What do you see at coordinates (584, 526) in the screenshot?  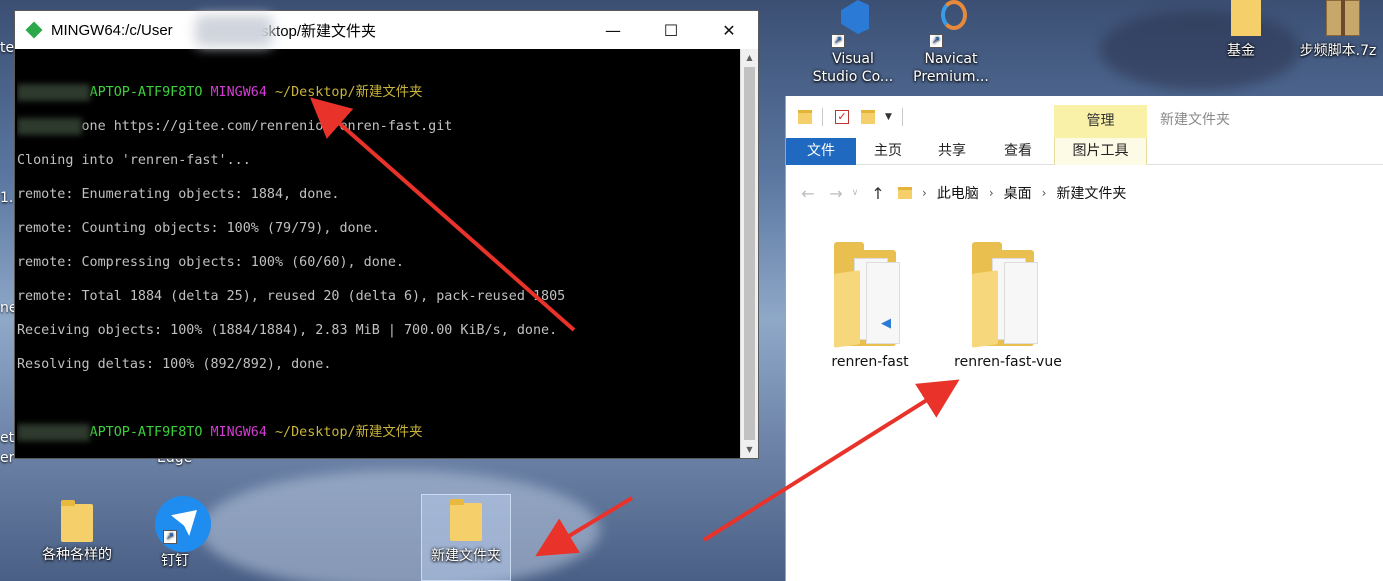 I see `arrow-to-desktop-folder` at bounding box center [584, 526].